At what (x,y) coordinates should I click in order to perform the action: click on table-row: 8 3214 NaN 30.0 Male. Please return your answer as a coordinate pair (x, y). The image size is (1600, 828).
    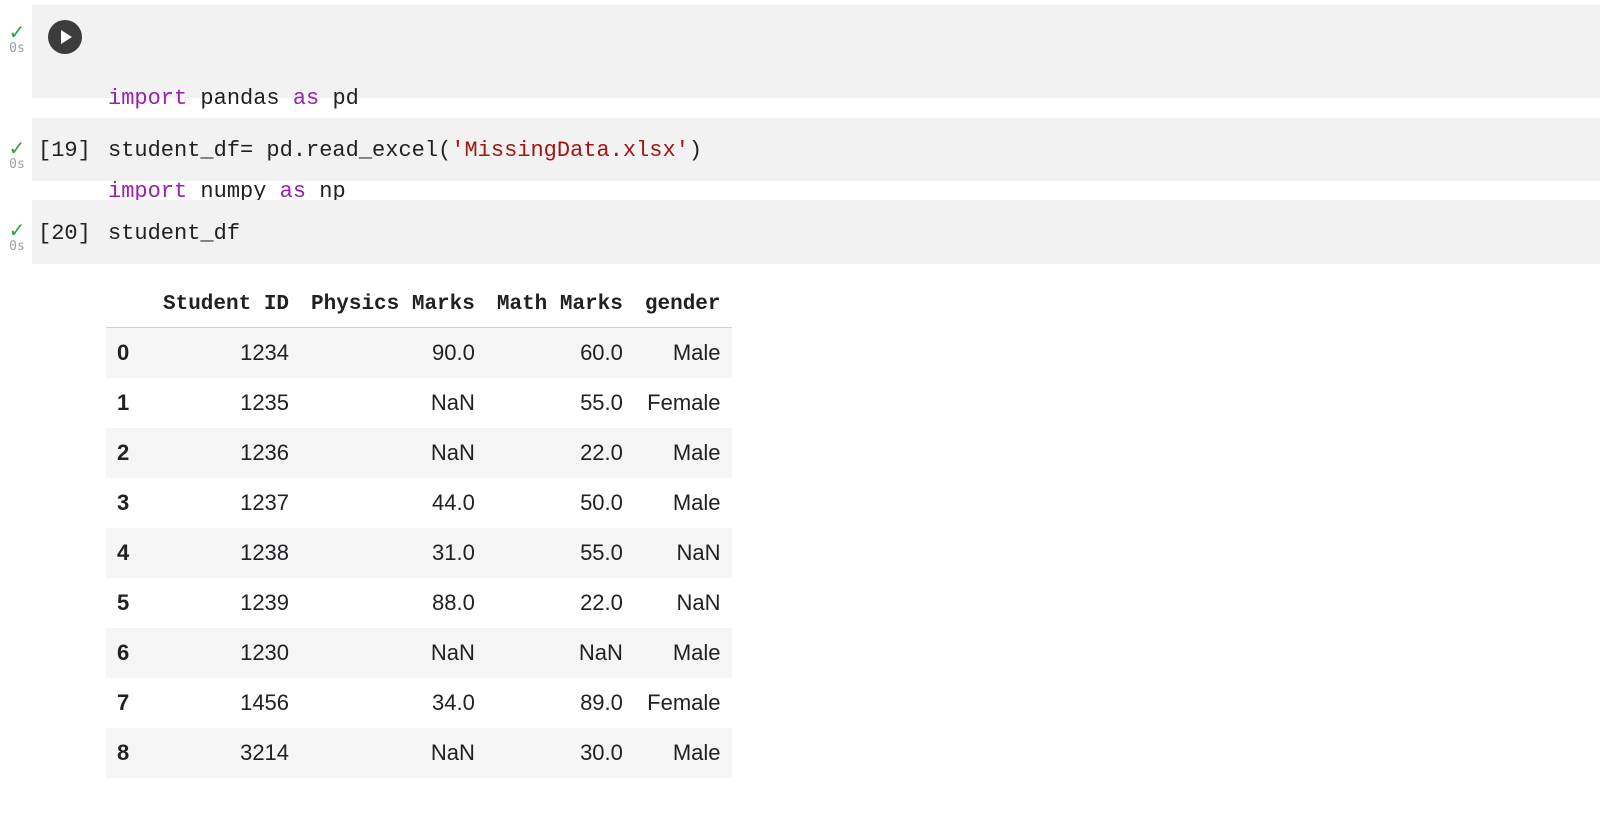
    Looking at the image, I should click on (419, 753).